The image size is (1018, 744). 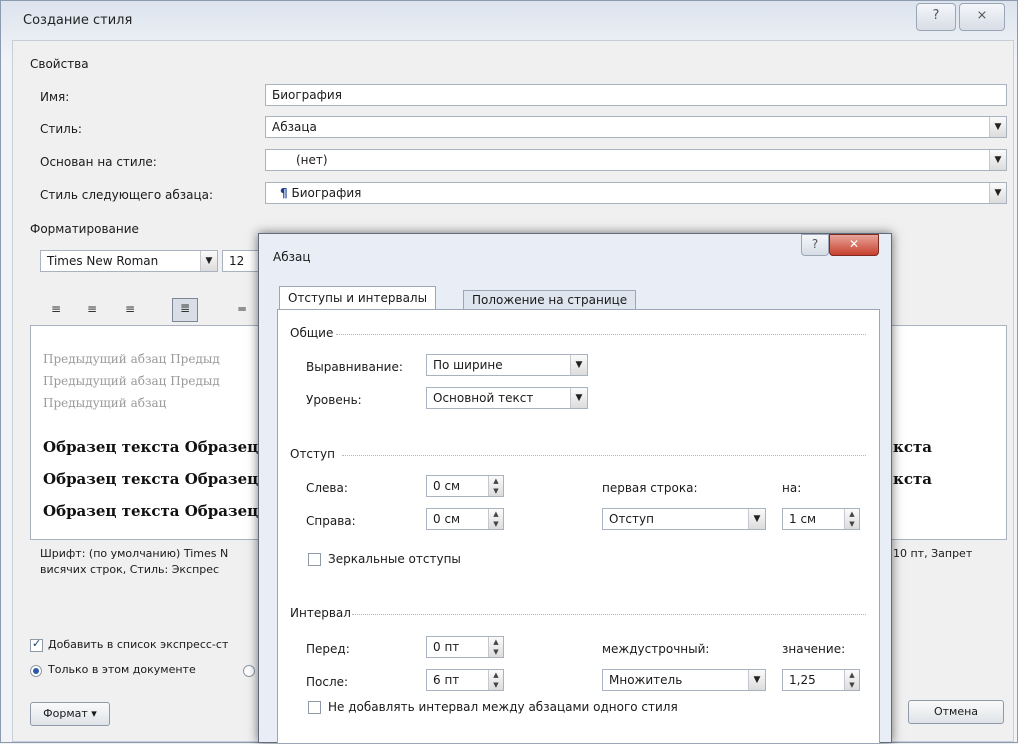 What do you see at coordinates (821, 680) in the screenshot?
I see `at-spinner: 1,25 ▲ ▼` at bounding box center [821, 680].